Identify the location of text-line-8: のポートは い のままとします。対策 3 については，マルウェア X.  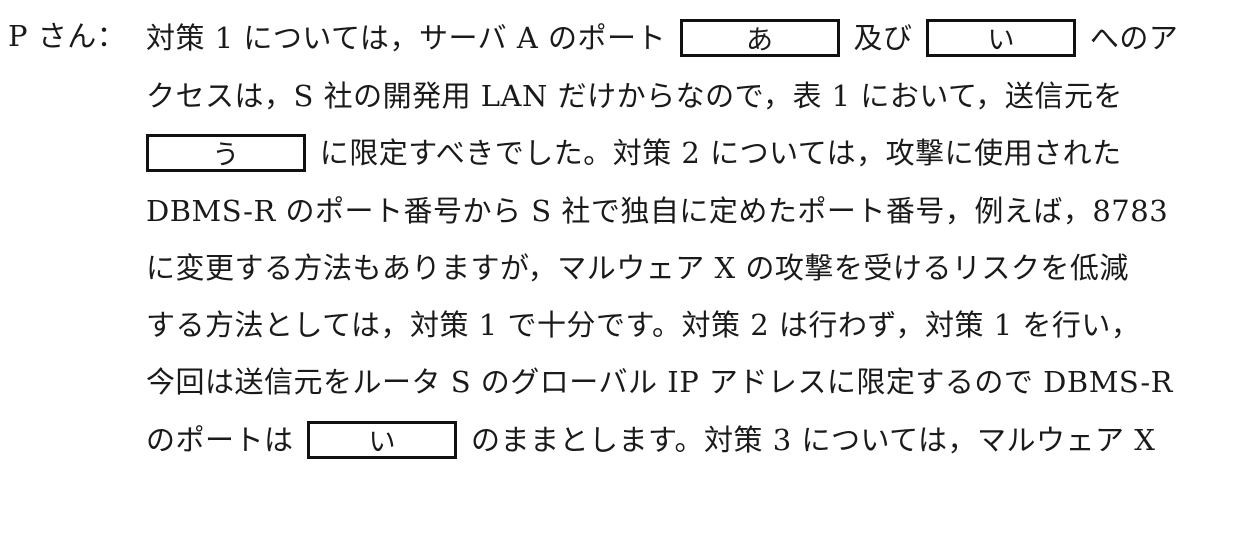
(651, 438).